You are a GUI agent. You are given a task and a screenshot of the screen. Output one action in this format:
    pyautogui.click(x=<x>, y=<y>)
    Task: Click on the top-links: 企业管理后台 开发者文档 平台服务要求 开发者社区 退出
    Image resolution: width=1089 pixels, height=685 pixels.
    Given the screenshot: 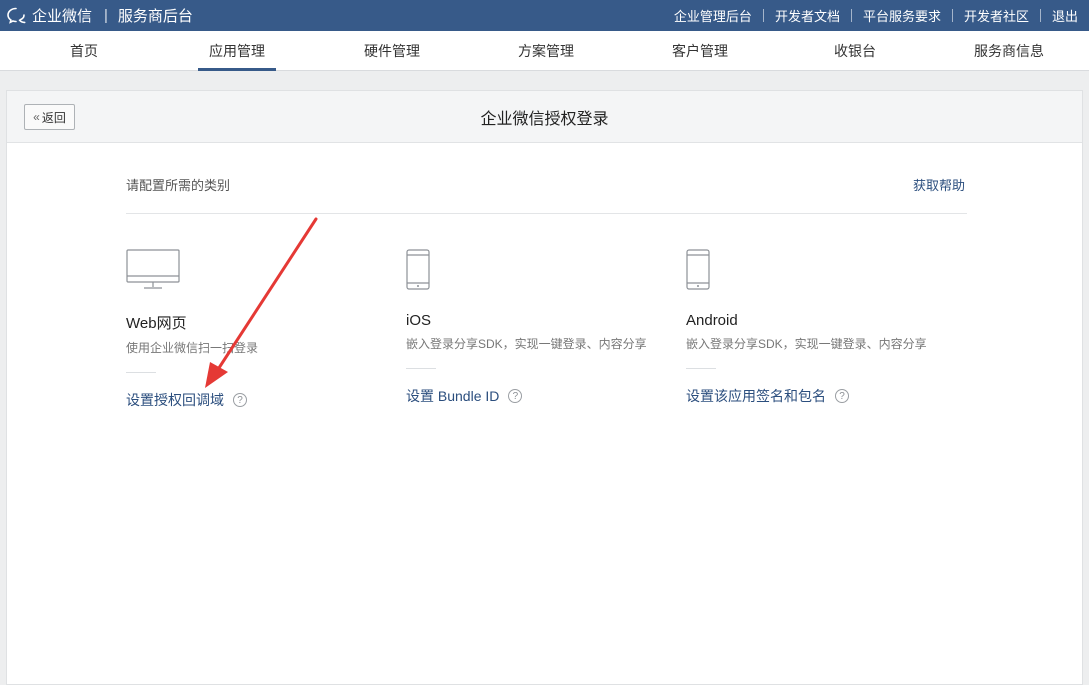 What is the action you would take?
    pyautogui.click(x=876, y=15)
    